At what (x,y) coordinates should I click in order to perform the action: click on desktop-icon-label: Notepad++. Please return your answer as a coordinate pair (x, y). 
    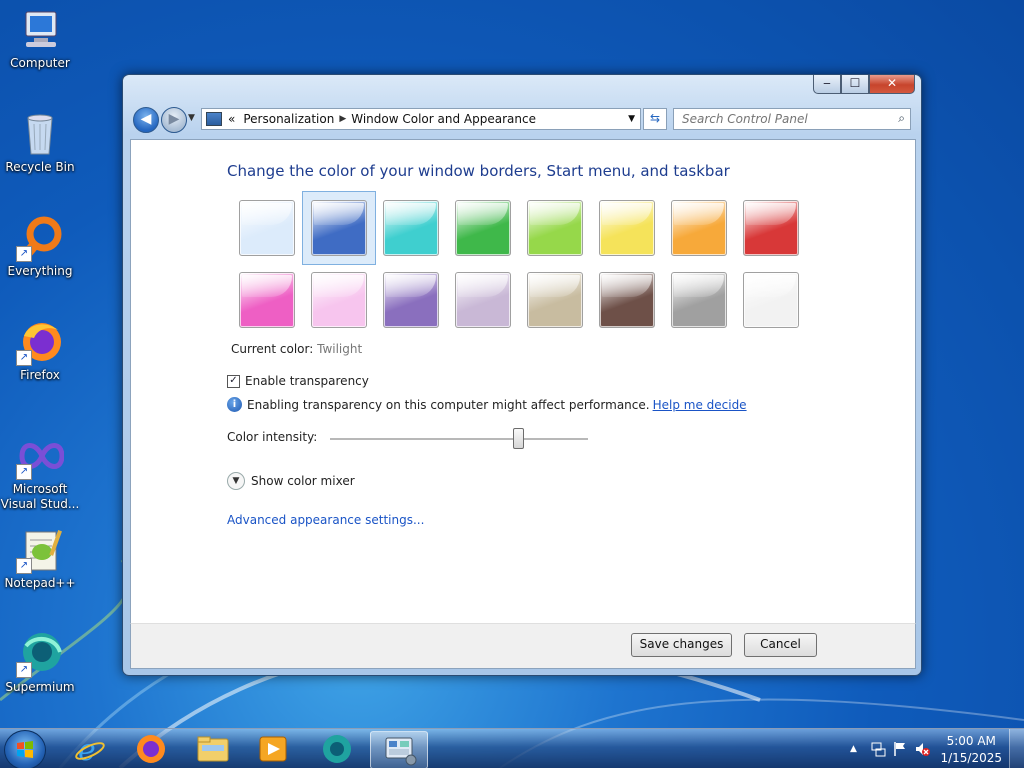
    Looking at the image, I should click on (40, 583).